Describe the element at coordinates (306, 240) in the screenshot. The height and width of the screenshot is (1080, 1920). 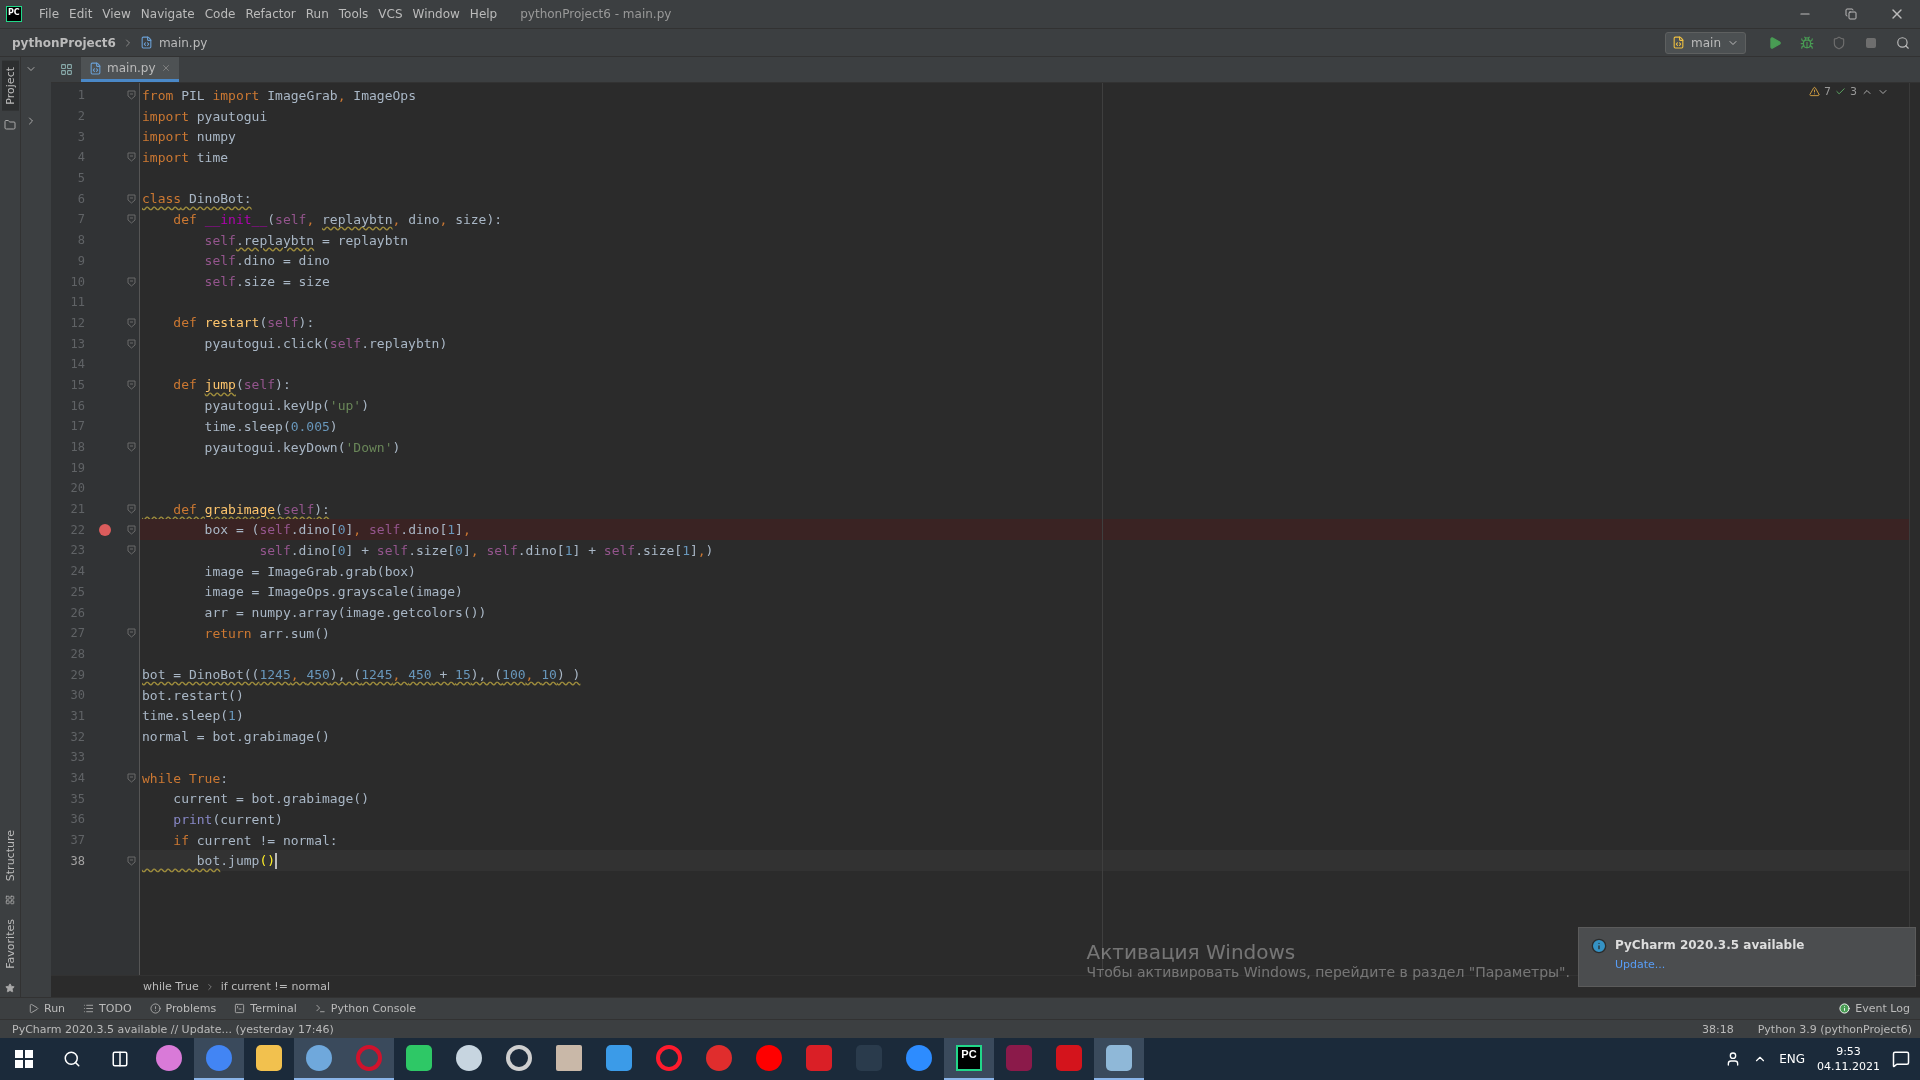
I see `code-line: self.replaybtn = replaybtn` at that location.